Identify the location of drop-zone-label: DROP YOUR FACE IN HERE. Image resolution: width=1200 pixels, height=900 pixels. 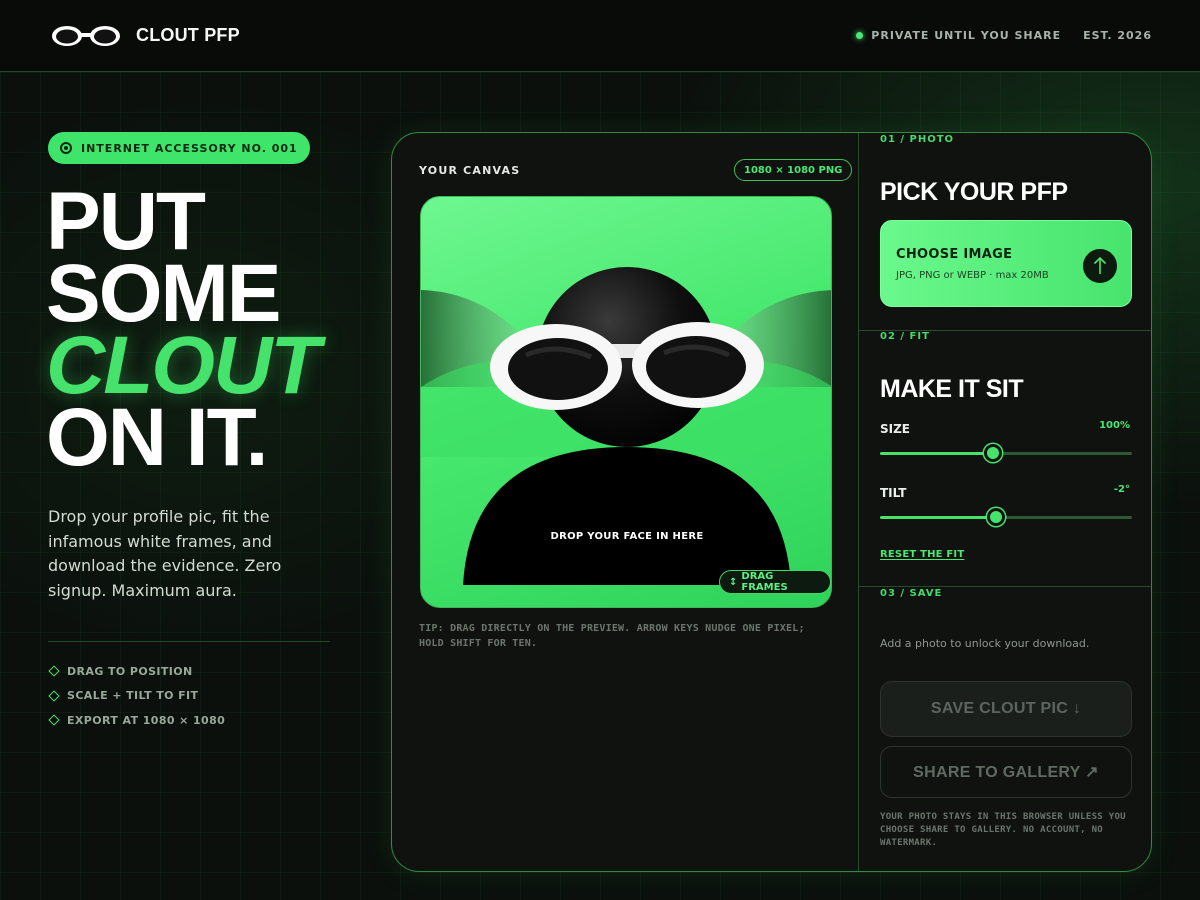
(627, 536).